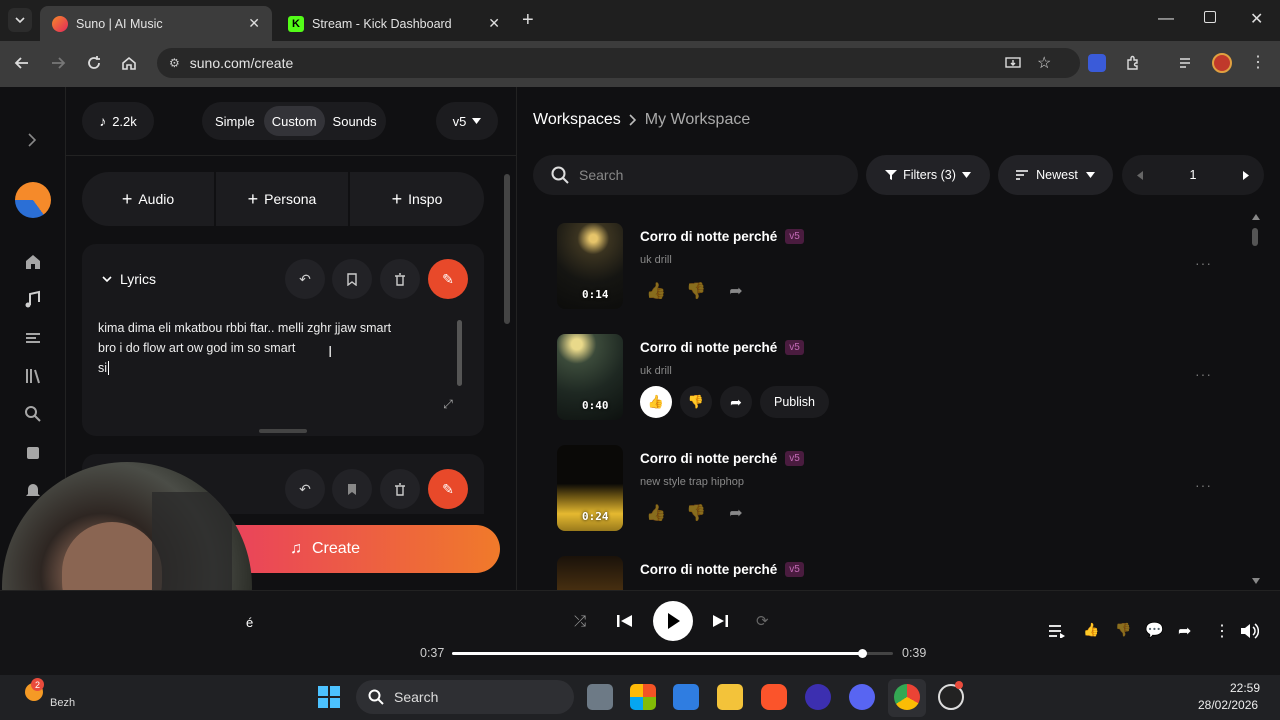  I want to click on next-track-icon, so click(720, 621).